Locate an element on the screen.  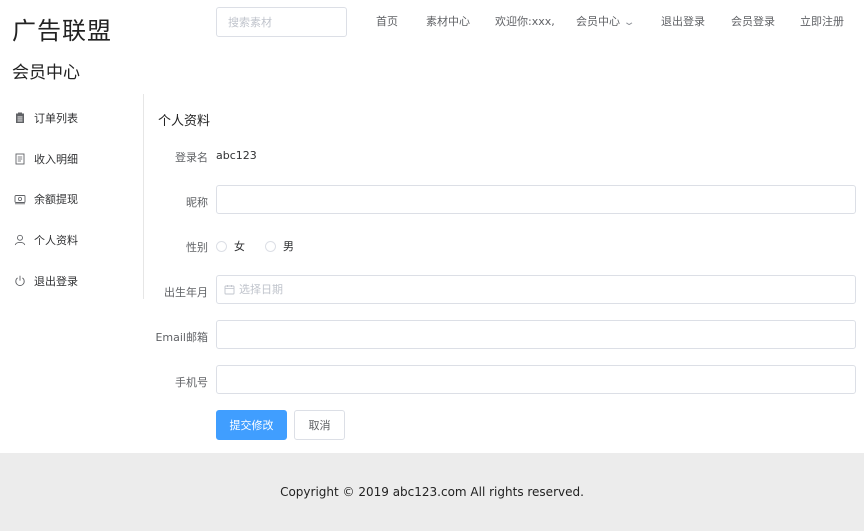
search-input is located at coordinates (281, 22).